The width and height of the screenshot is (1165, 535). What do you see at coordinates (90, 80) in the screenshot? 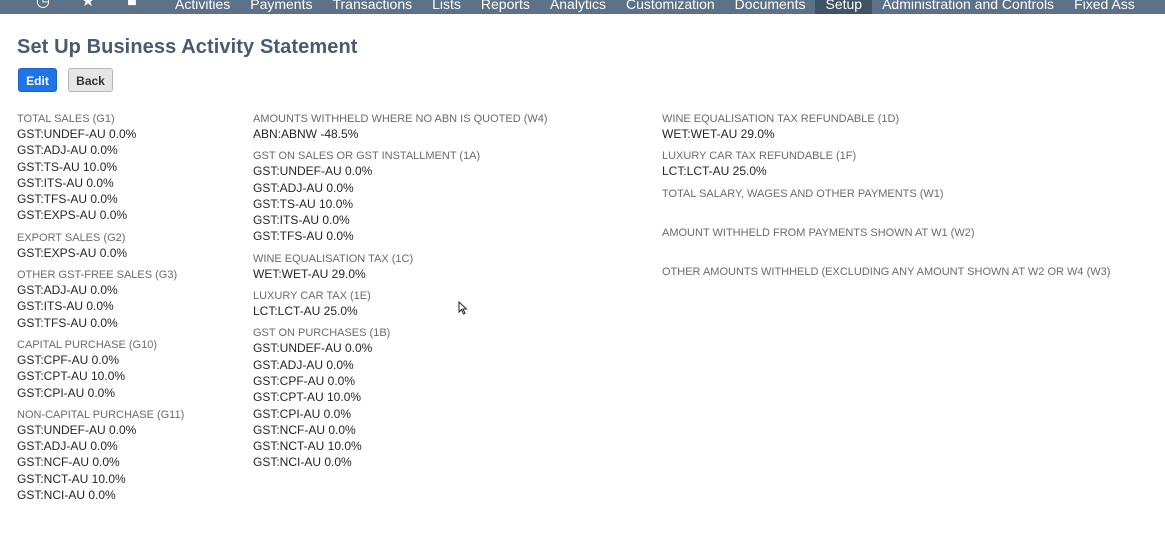
I see `back-button: Back` at bounding box center [90, 80].